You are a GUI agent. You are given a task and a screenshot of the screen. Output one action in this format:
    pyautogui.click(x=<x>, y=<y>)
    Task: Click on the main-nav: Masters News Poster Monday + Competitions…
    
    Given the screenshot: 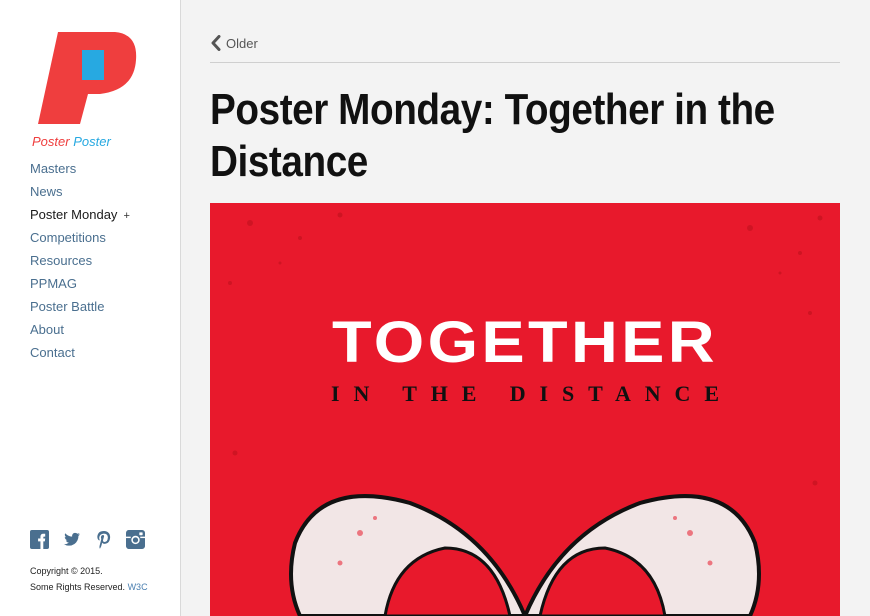 What is the action you would take?
    pyautogui.click(x=80, y=263)
    